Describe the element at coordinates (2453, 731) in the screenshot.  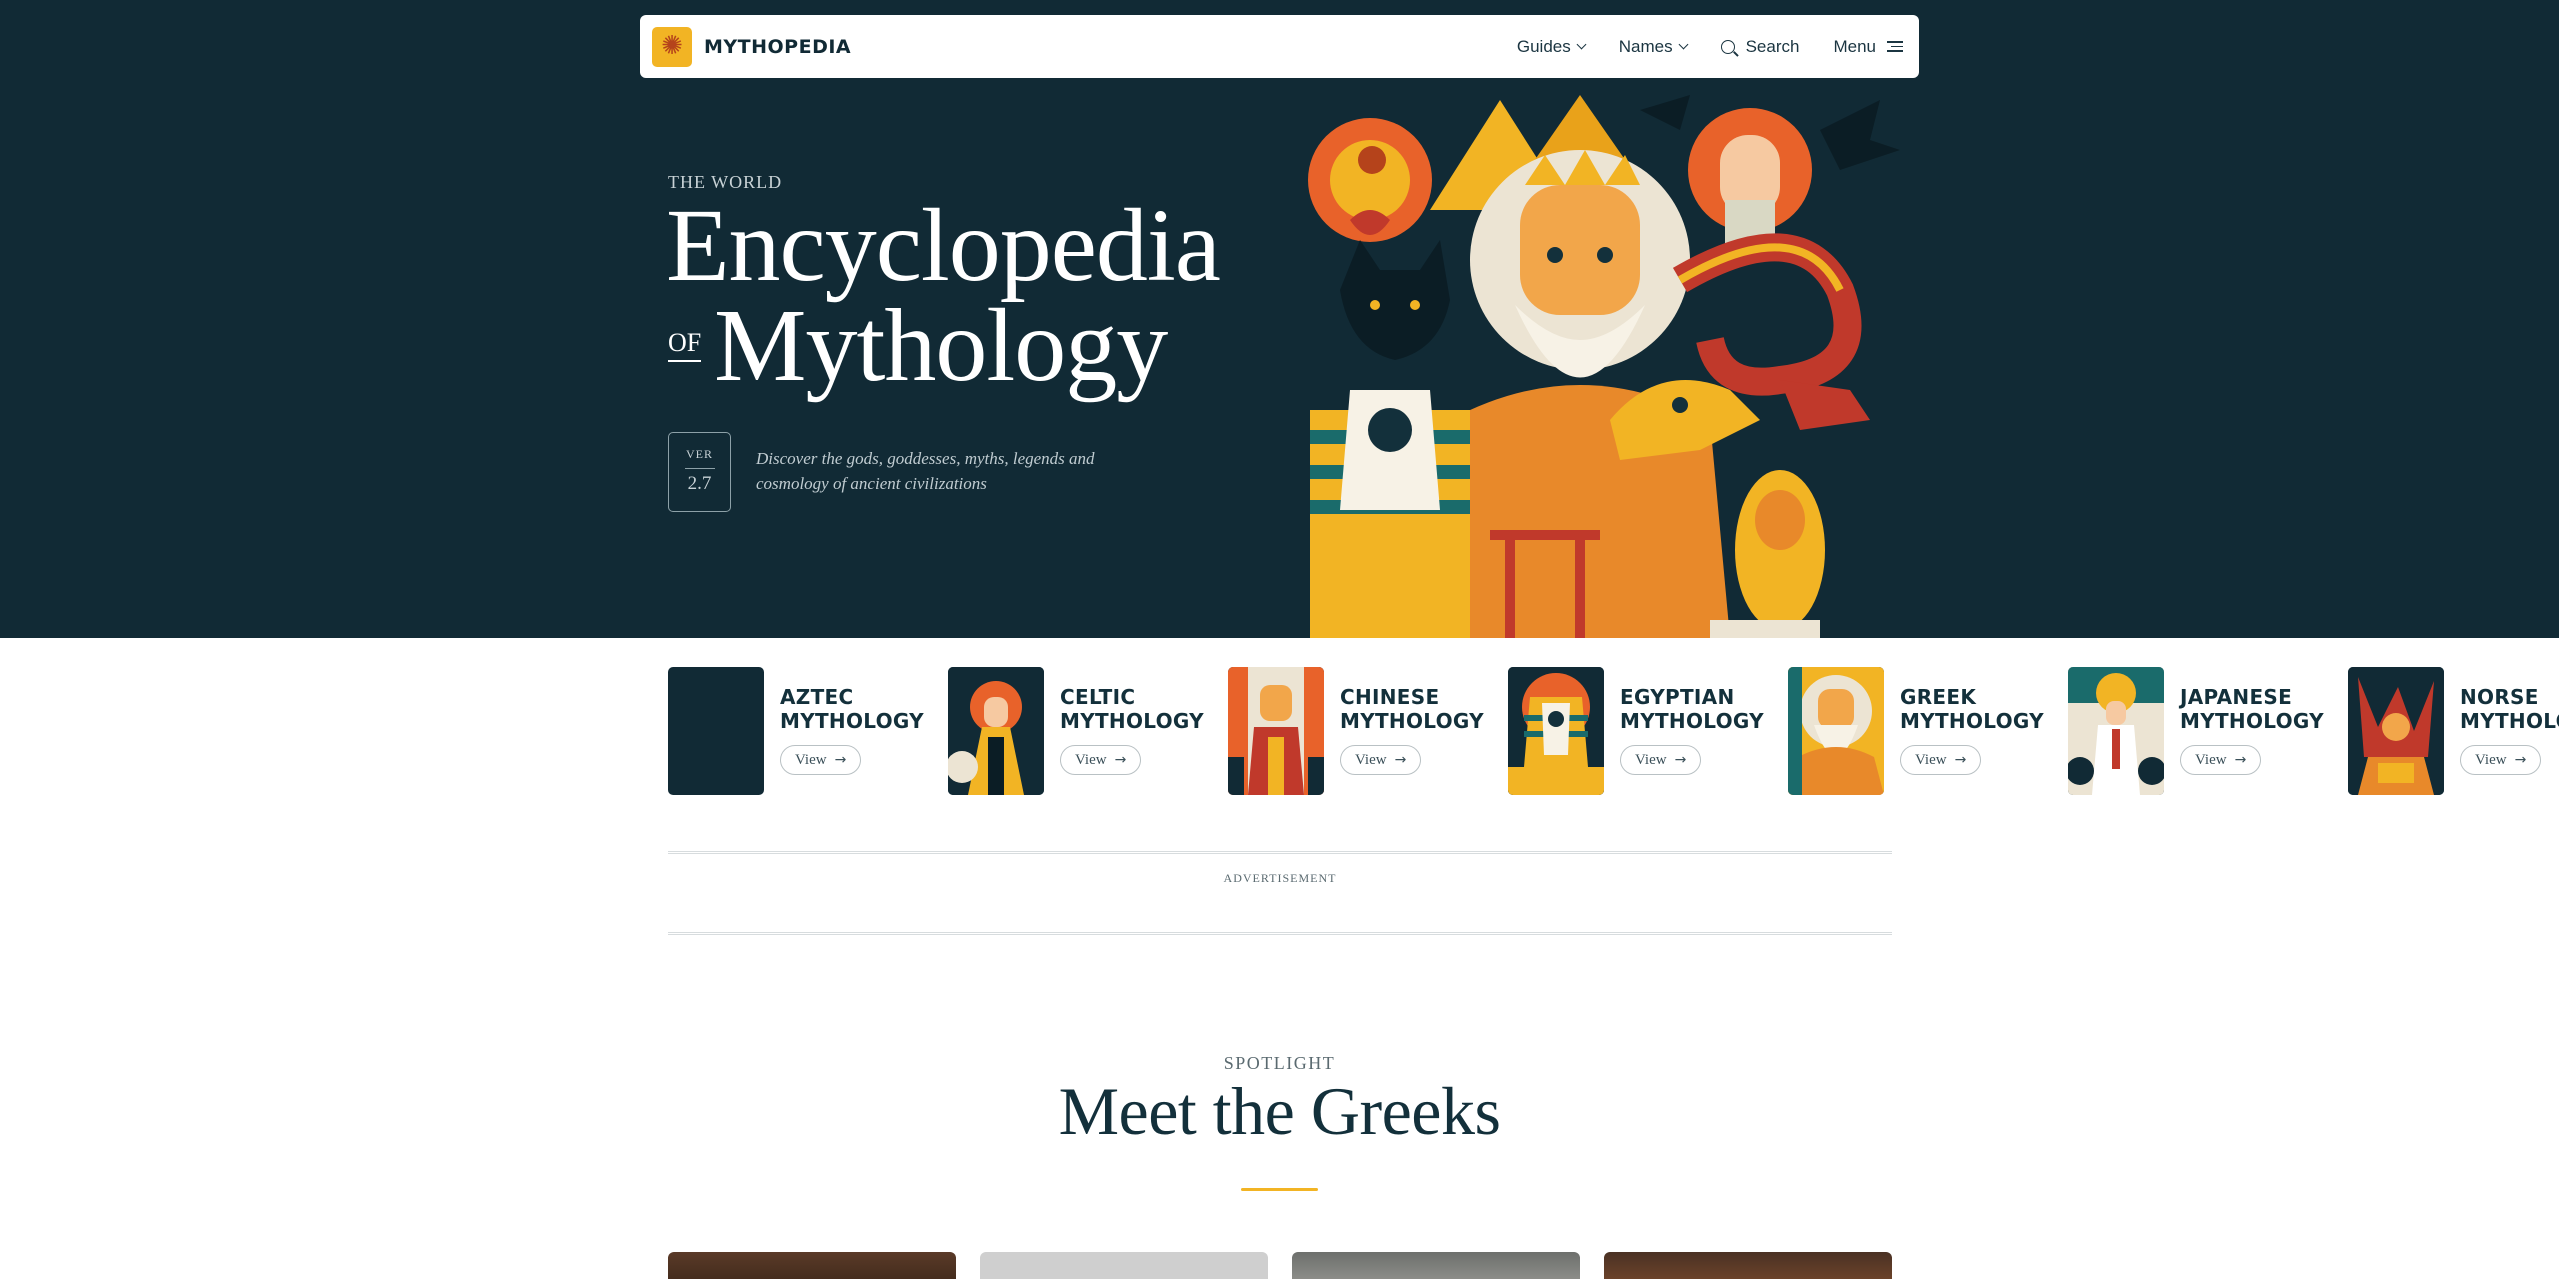
I see `category-norse: NORSEMYTHOLOGY View→` at that location.